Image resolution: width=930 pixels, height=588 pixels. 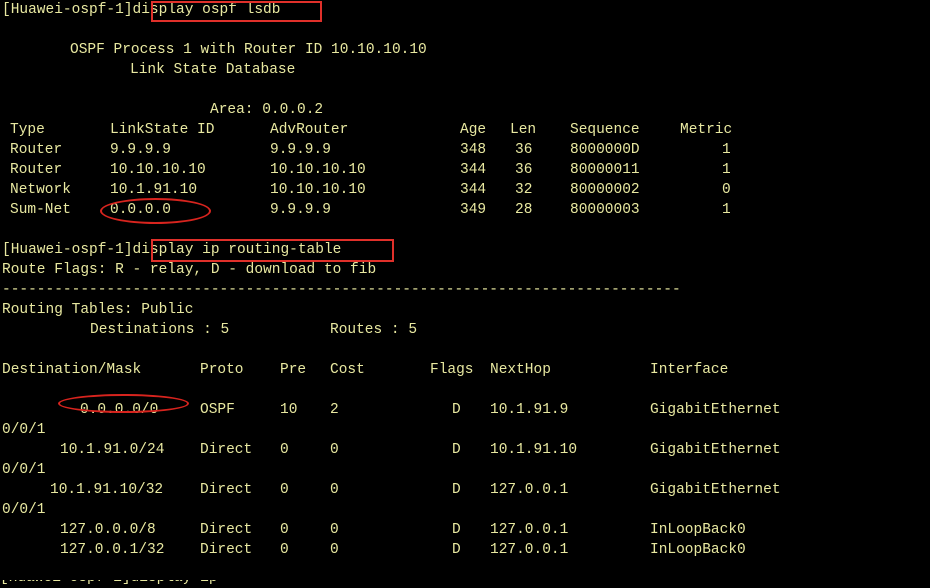 I want to click on lsdb-title: Link State Database, so click(x=213, y=70).